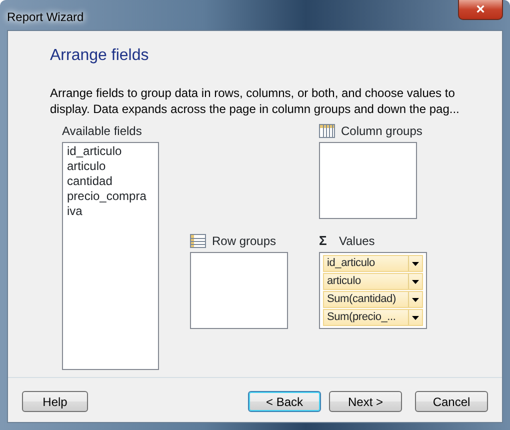 The width and height of the screenshot is (510, 430). What do you see at coordinates (106, 196) in the screenshot?
I see `field-item: precio_compra` at bounding box center [106, 196].